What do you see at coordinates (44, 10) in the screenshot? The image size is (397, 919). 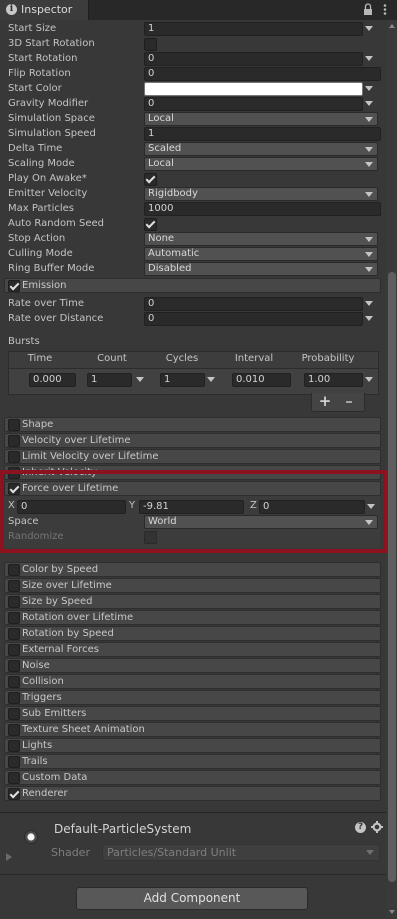 I see `tab-inspector: i Inspector` at bounding box center [44, 10].